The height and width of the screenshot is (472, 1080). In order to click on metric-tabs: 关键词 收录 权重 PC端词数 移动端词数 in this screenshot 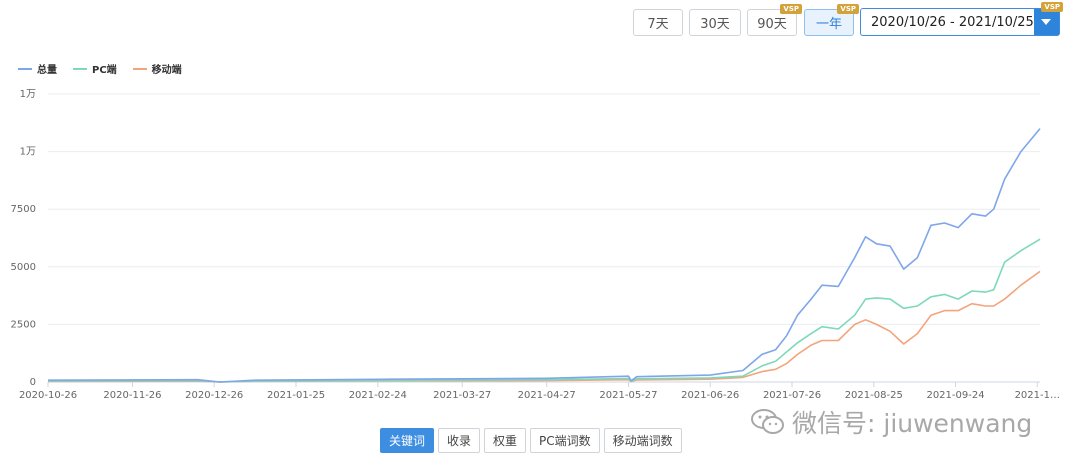, I will do `click(531, 440)`.